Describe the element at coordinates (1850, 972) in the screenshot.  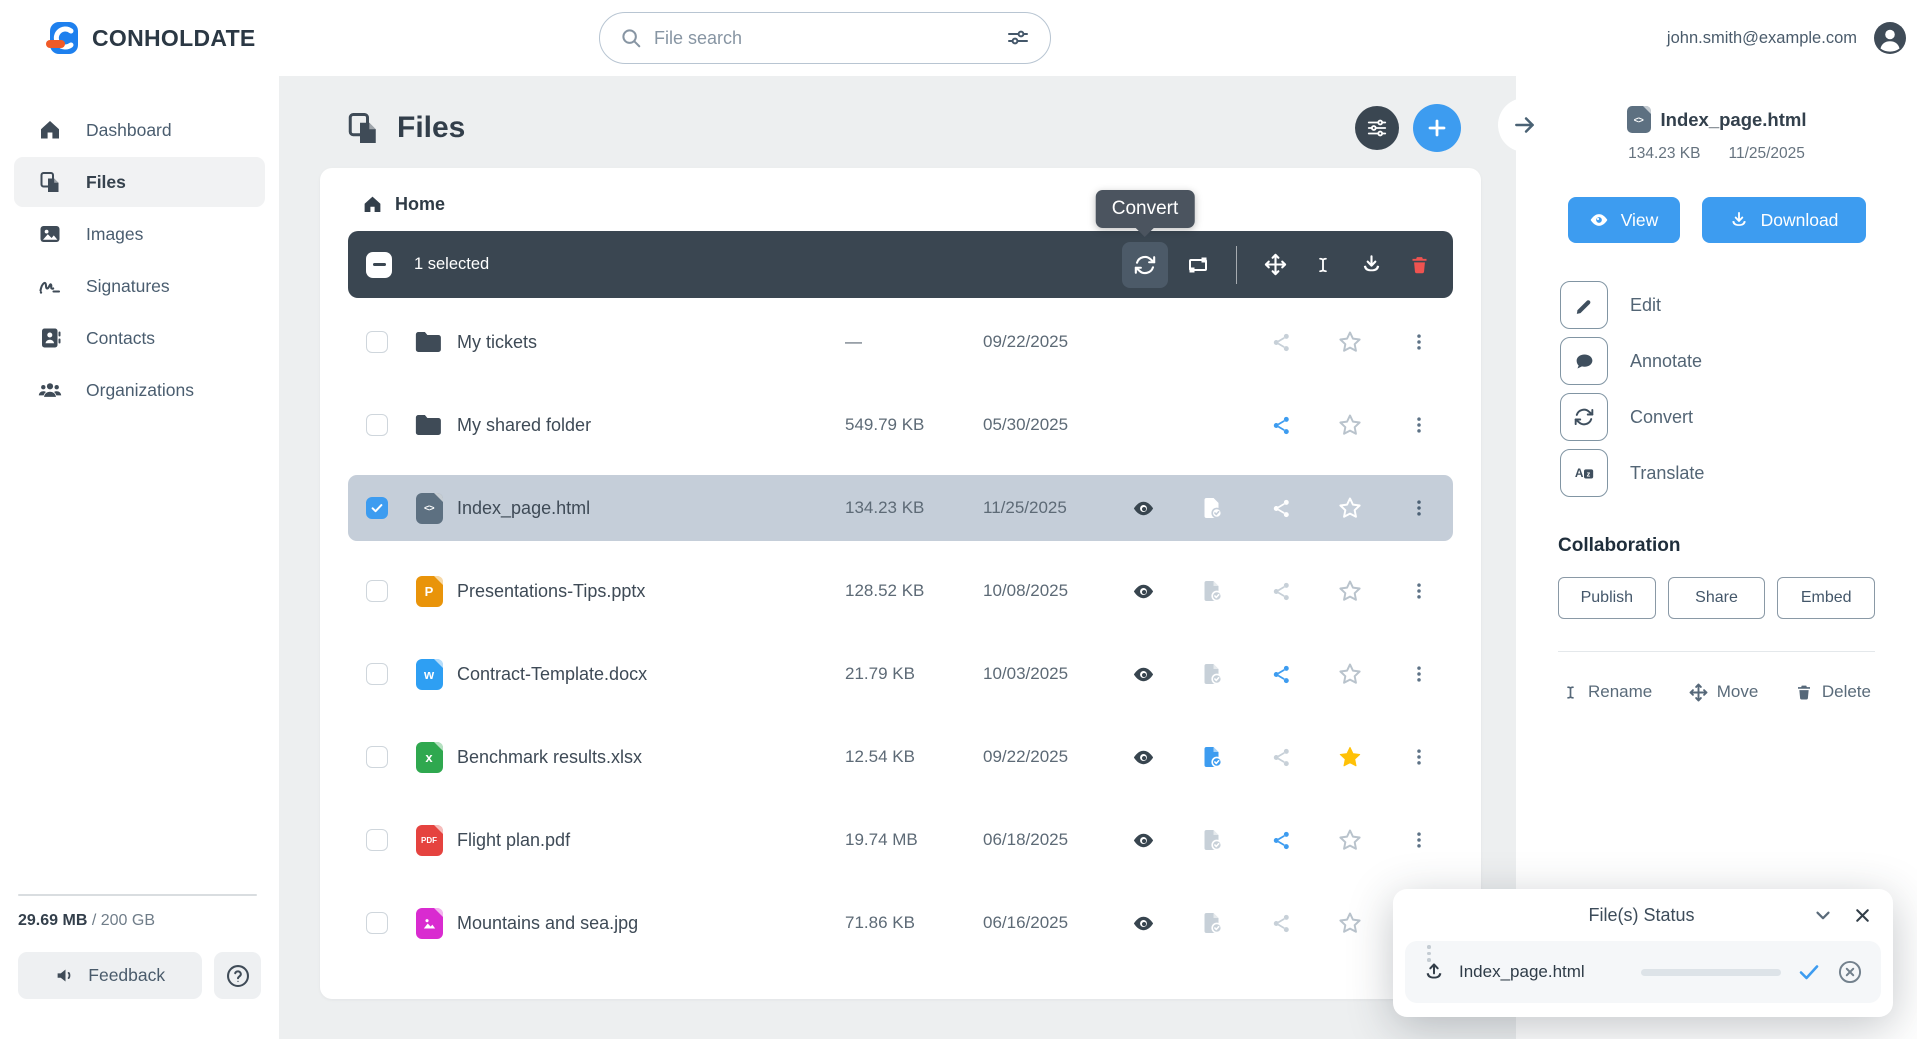
I see `cancel-upload-button` at that location.